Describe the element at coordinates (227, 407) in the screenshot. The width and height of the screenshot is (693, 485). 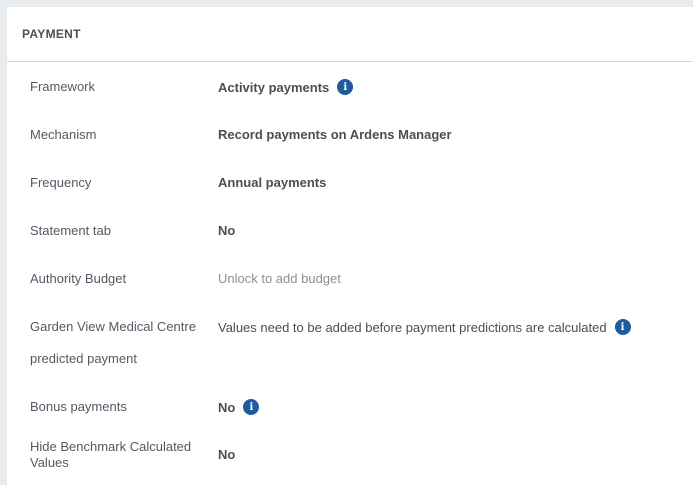
I see `bonus-payments-value-text: No` at that location.